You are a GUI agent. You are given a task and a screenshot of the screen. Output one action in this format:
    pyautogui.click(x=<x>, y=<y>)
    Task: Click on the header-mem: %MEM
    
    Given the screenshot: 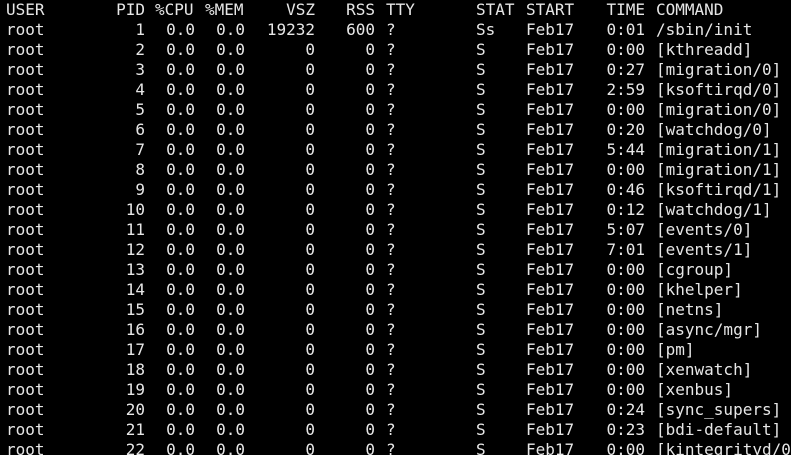 What is the action you would take?
    pyautogui.click(x=224, y=9)
    